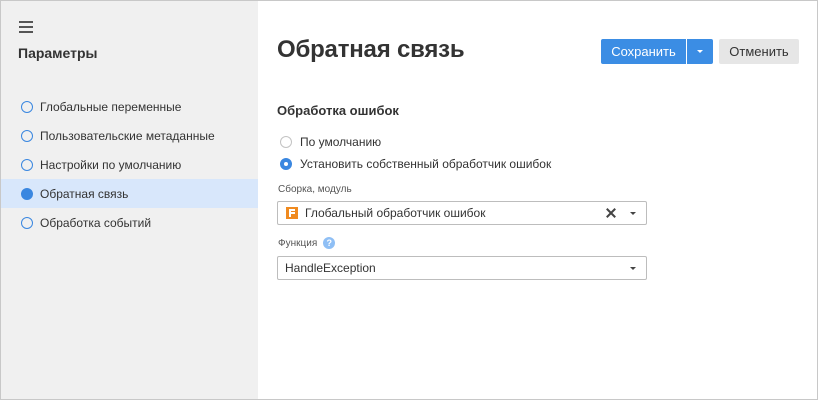  What do you see at coordinates (329, 243) in the screenshot?
I see `help-icon: ?` at bounding box center [329, 243].